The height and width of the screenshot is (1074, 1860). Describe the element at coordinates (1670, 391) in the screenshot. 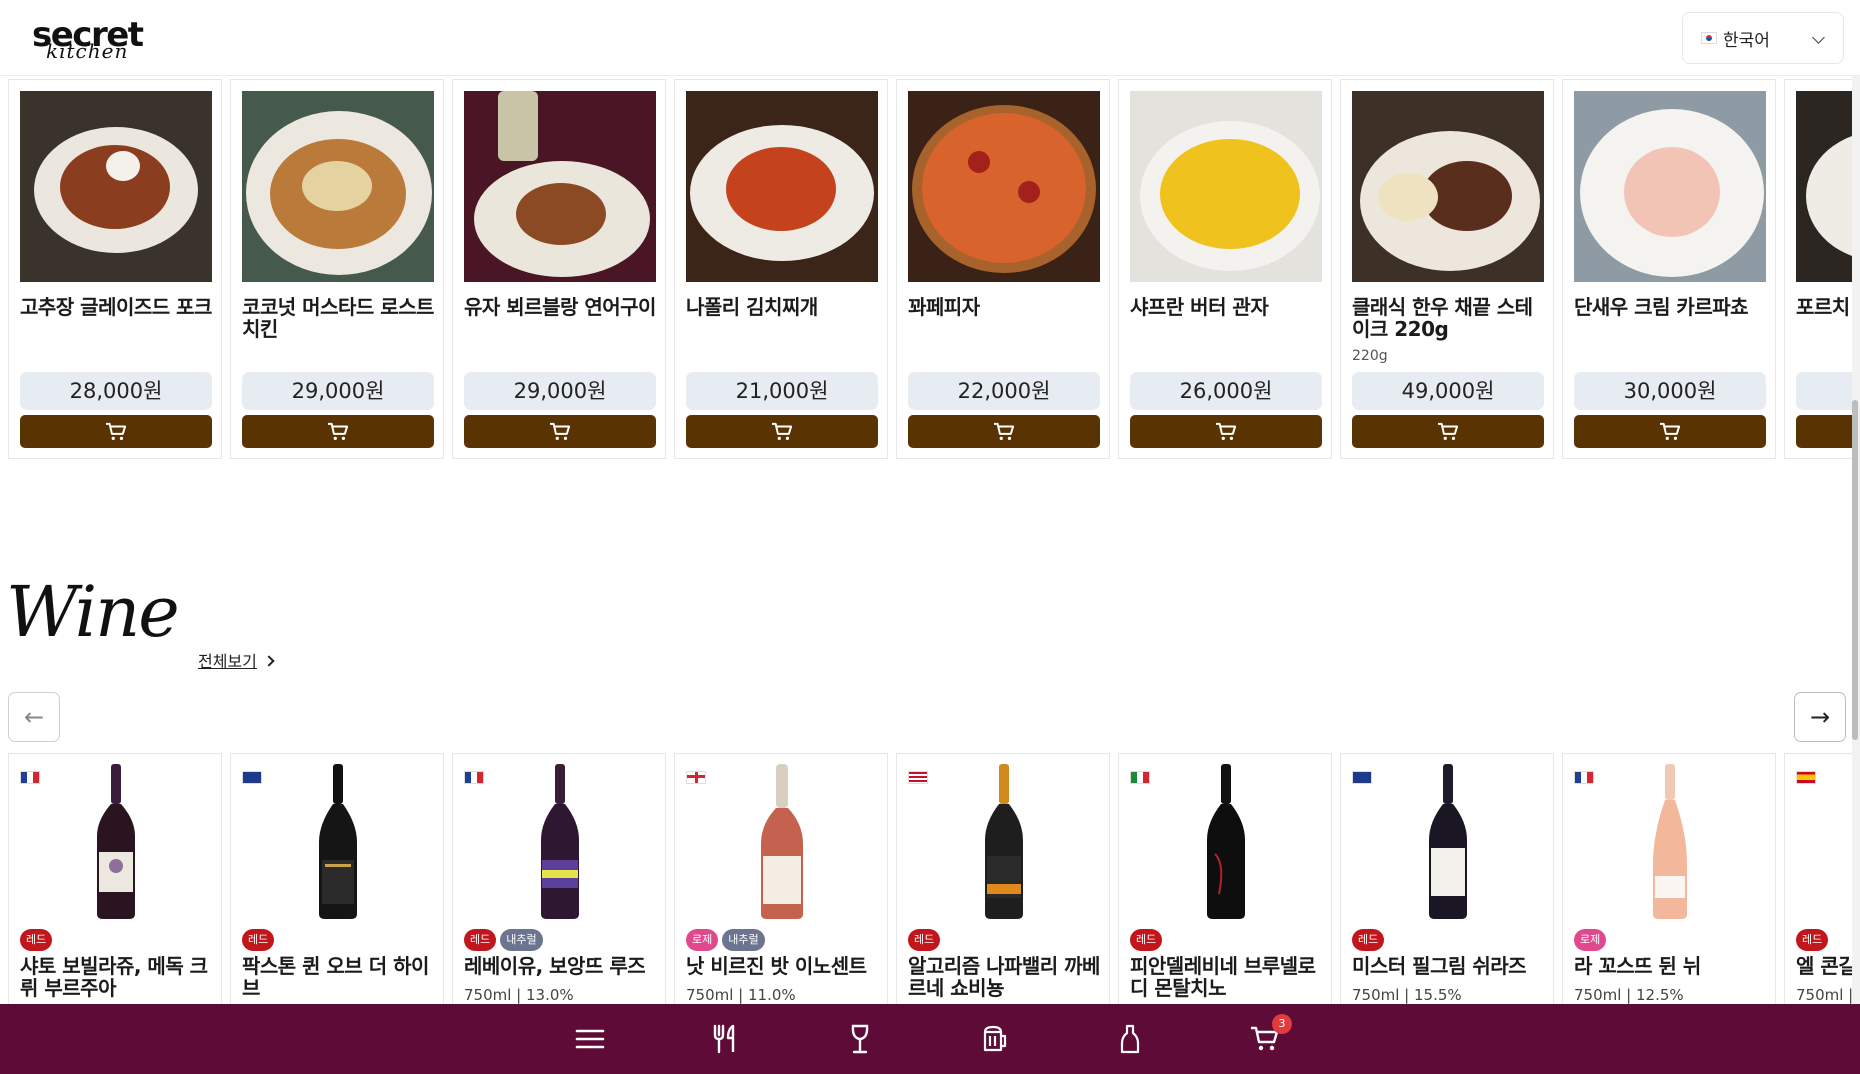

I see `price-tag: 30,000원` at that location.